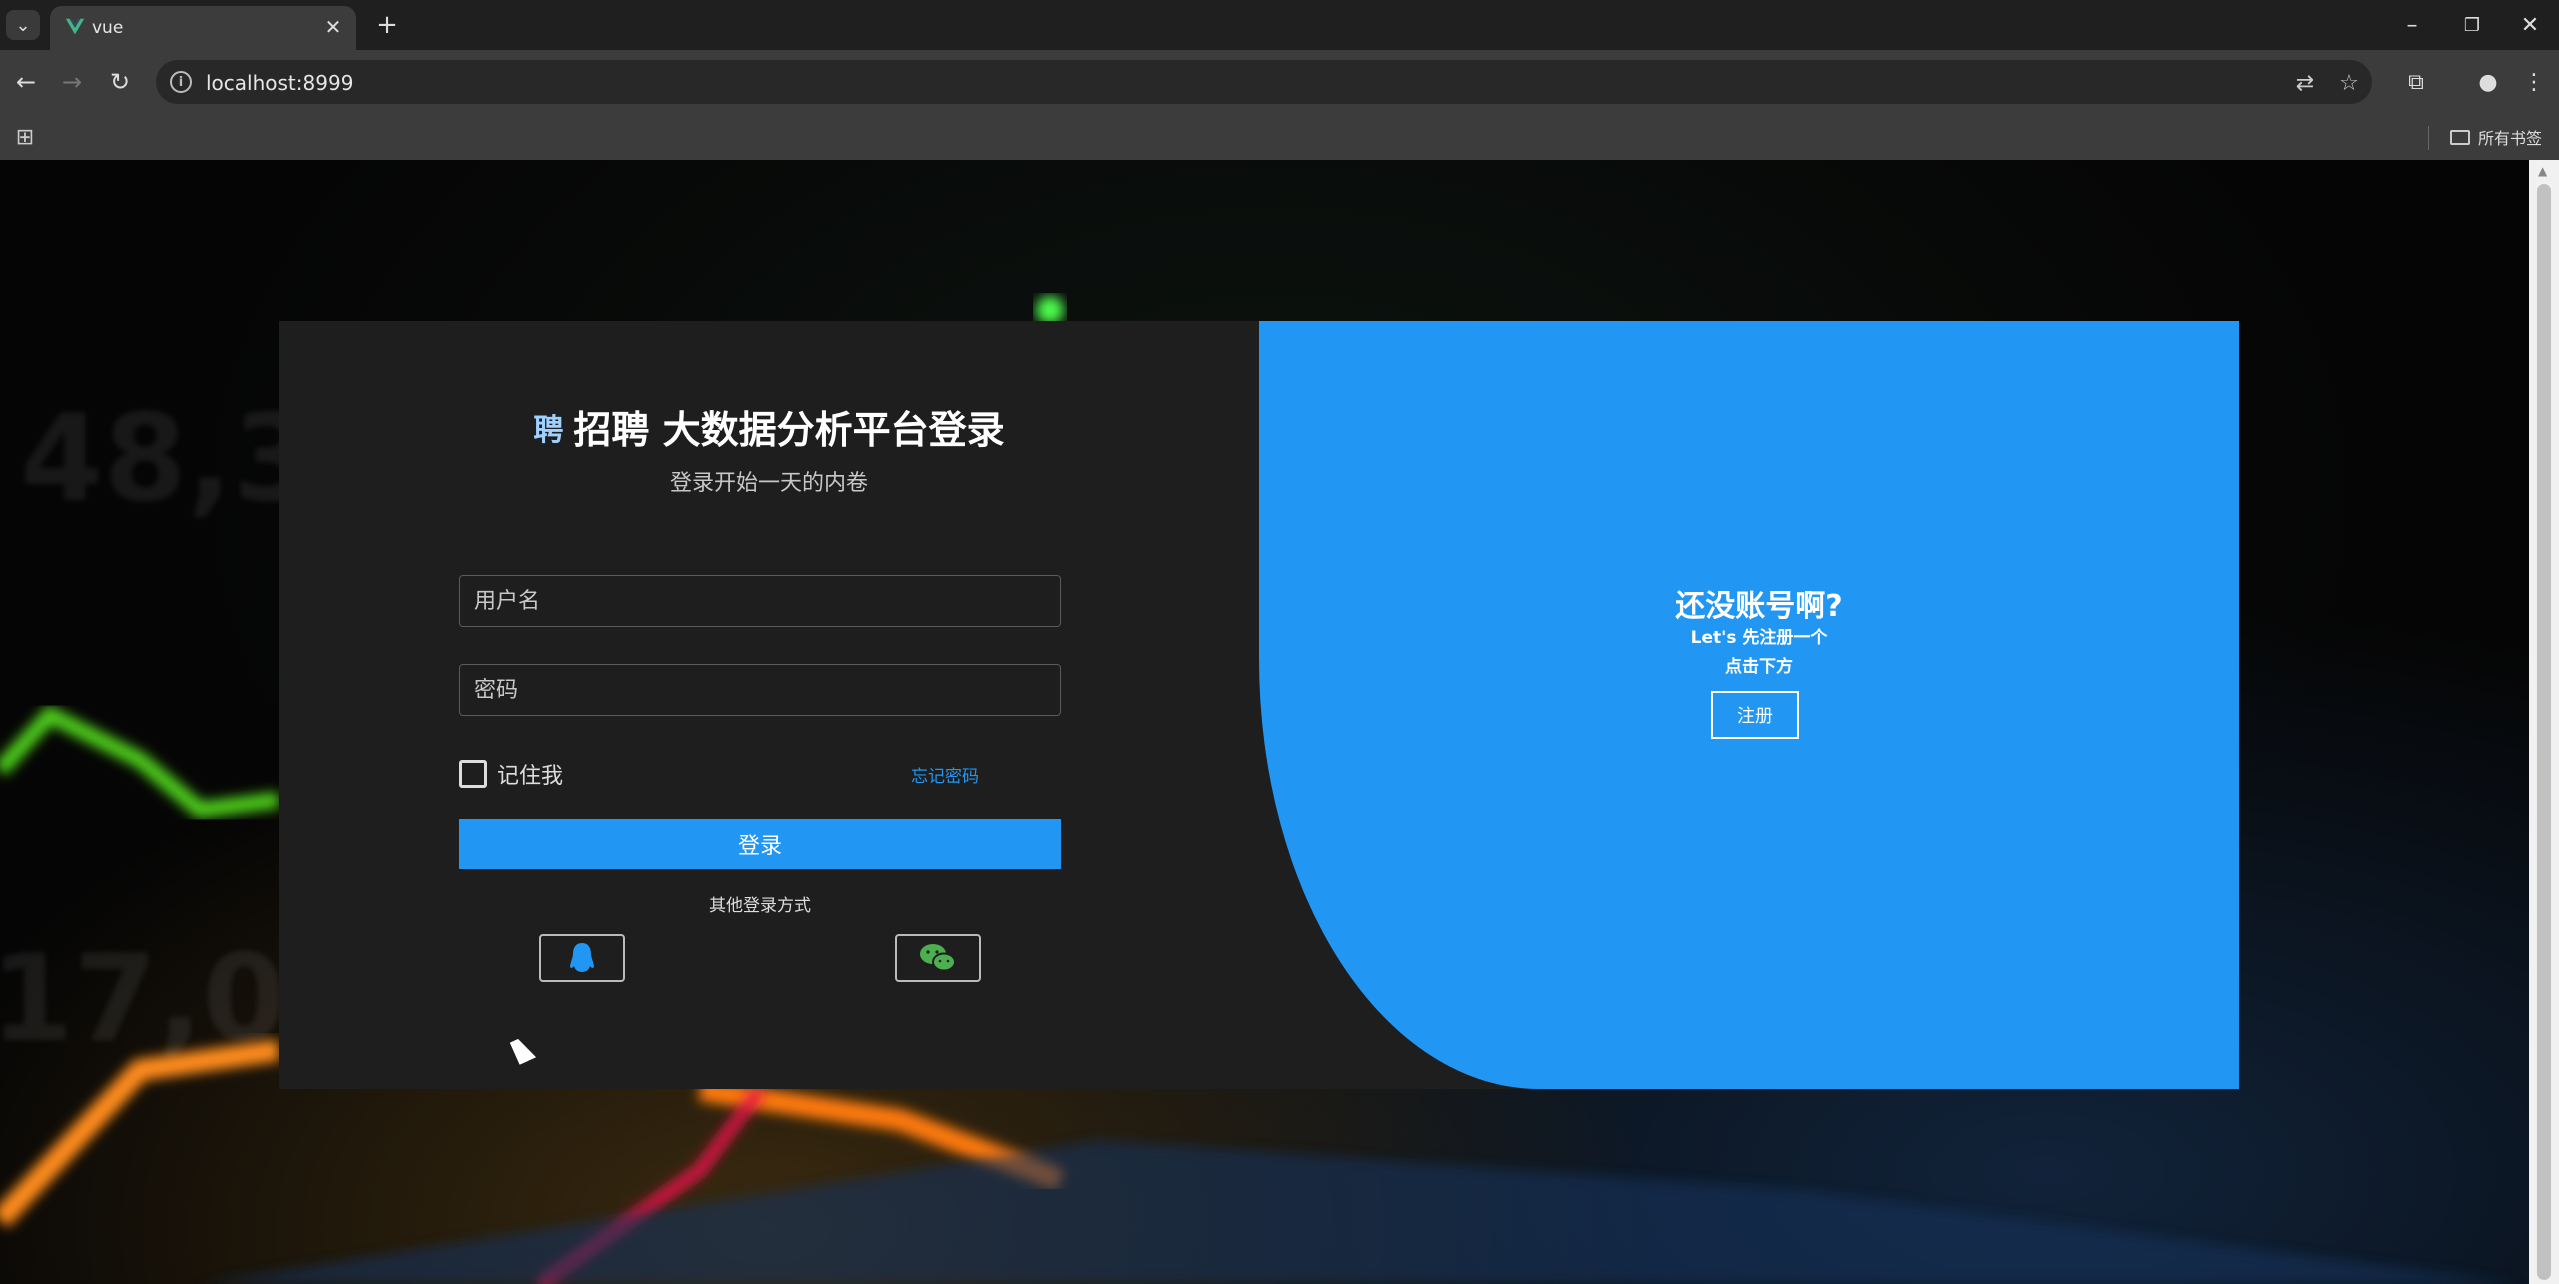 The image size is (2559, 1284). I want to click on page-subtitle: 登录开始一天的内卷, so click(768, 483).